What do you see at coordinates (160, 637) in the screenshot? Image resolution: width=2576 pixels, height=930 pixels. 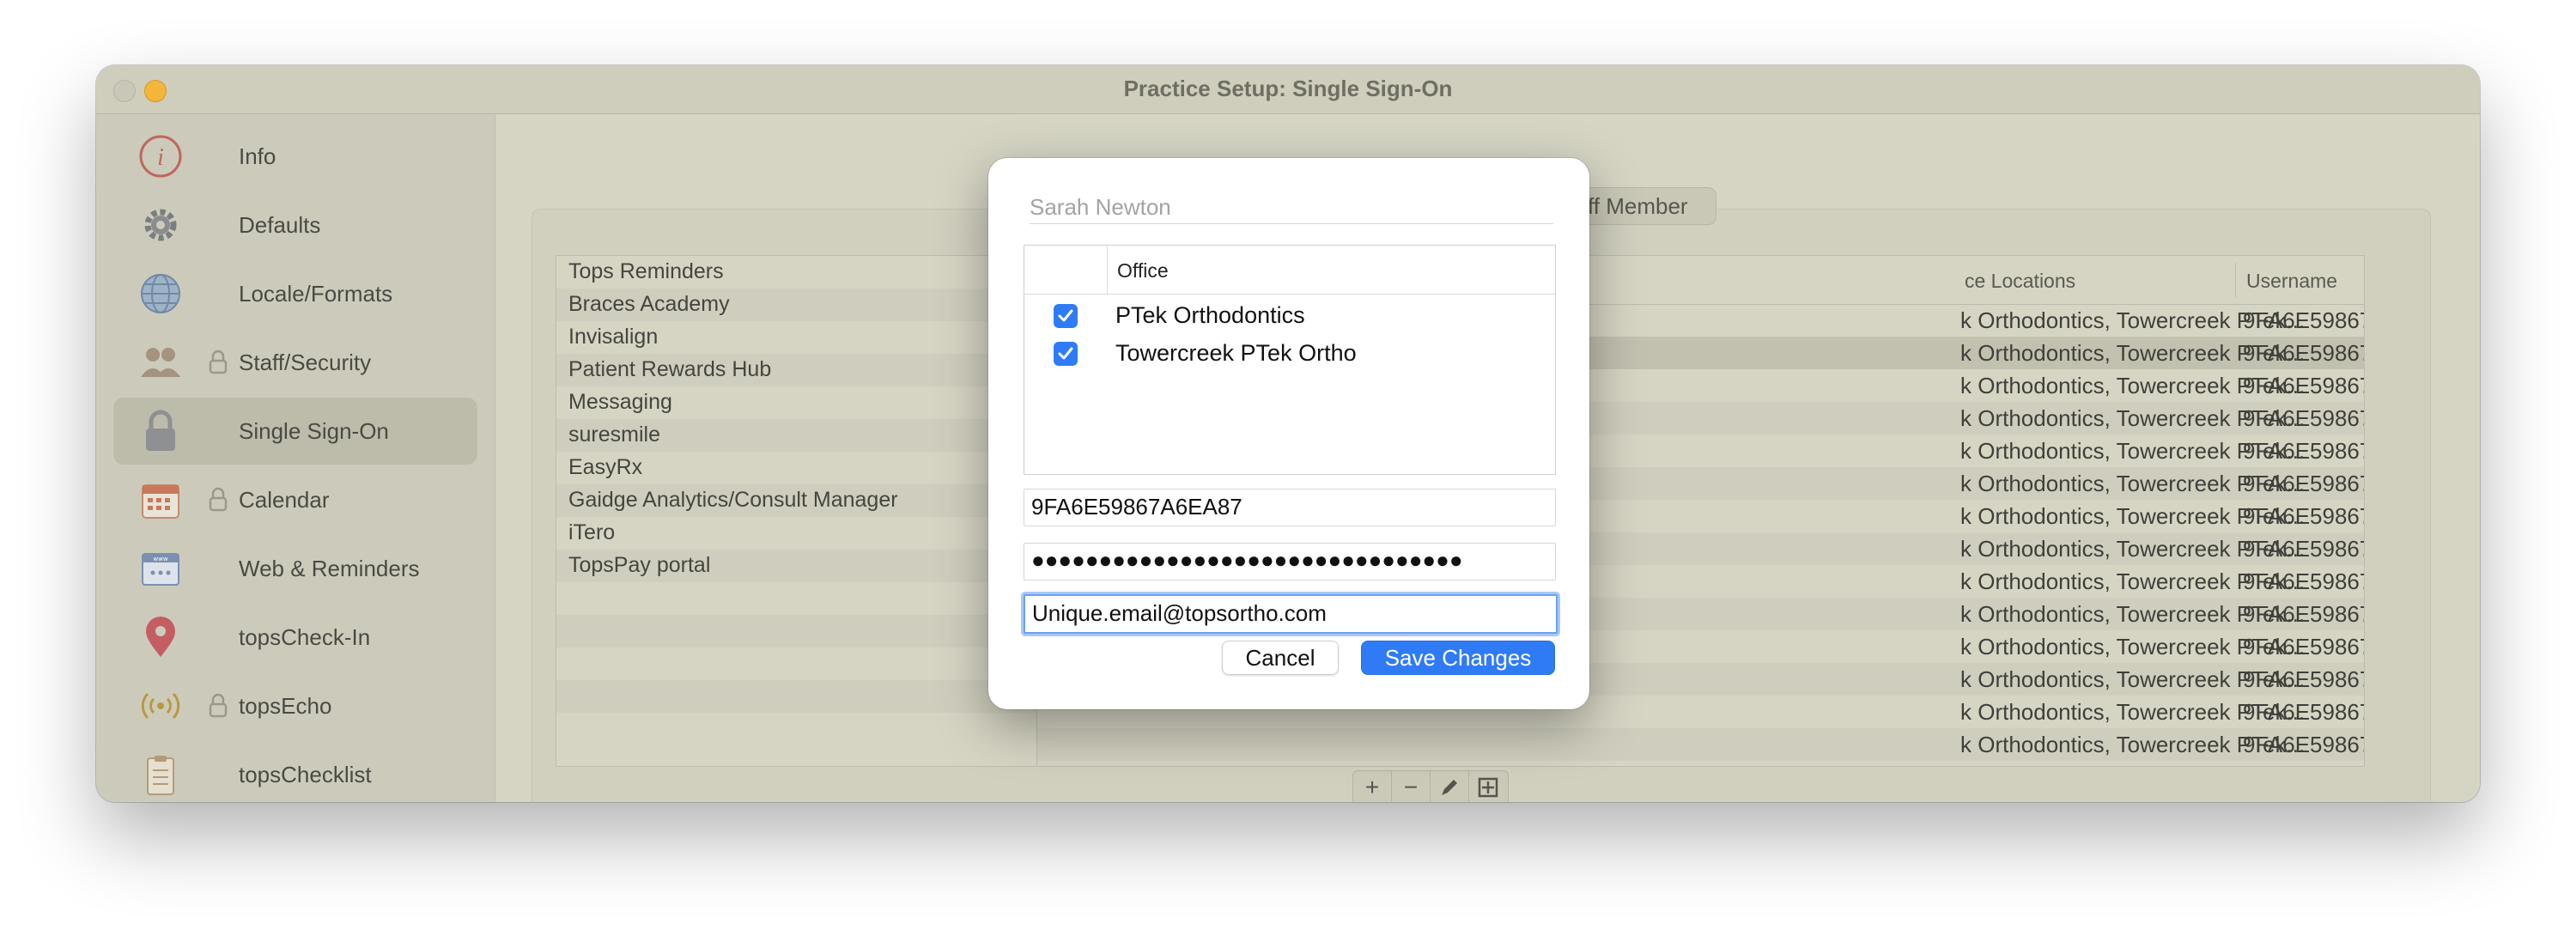 I see `map-pin-icon` at bounding box center [160, 637].